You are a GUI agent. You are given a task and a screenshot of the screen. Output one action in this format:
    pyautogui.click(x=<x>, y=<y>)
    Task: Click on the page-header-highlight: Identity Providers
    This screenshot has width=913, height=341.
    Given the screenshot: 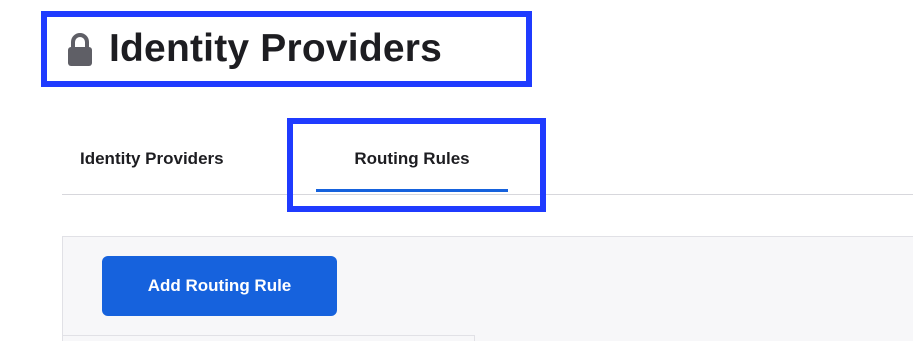 What is the action you would take?
    pyautogui.click(x=286, y=49)
    